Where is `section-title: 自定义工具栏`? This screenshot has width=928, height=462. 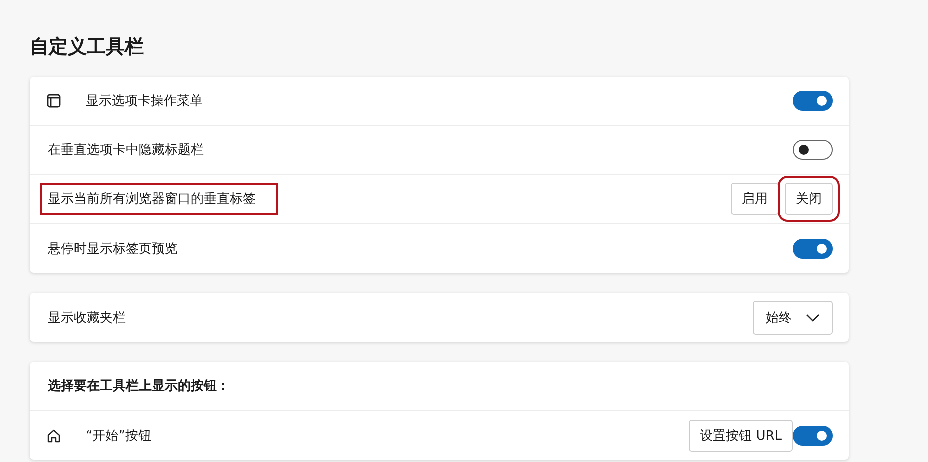
section-title: 自定义工具栏 is located at coordinates (87, 47).